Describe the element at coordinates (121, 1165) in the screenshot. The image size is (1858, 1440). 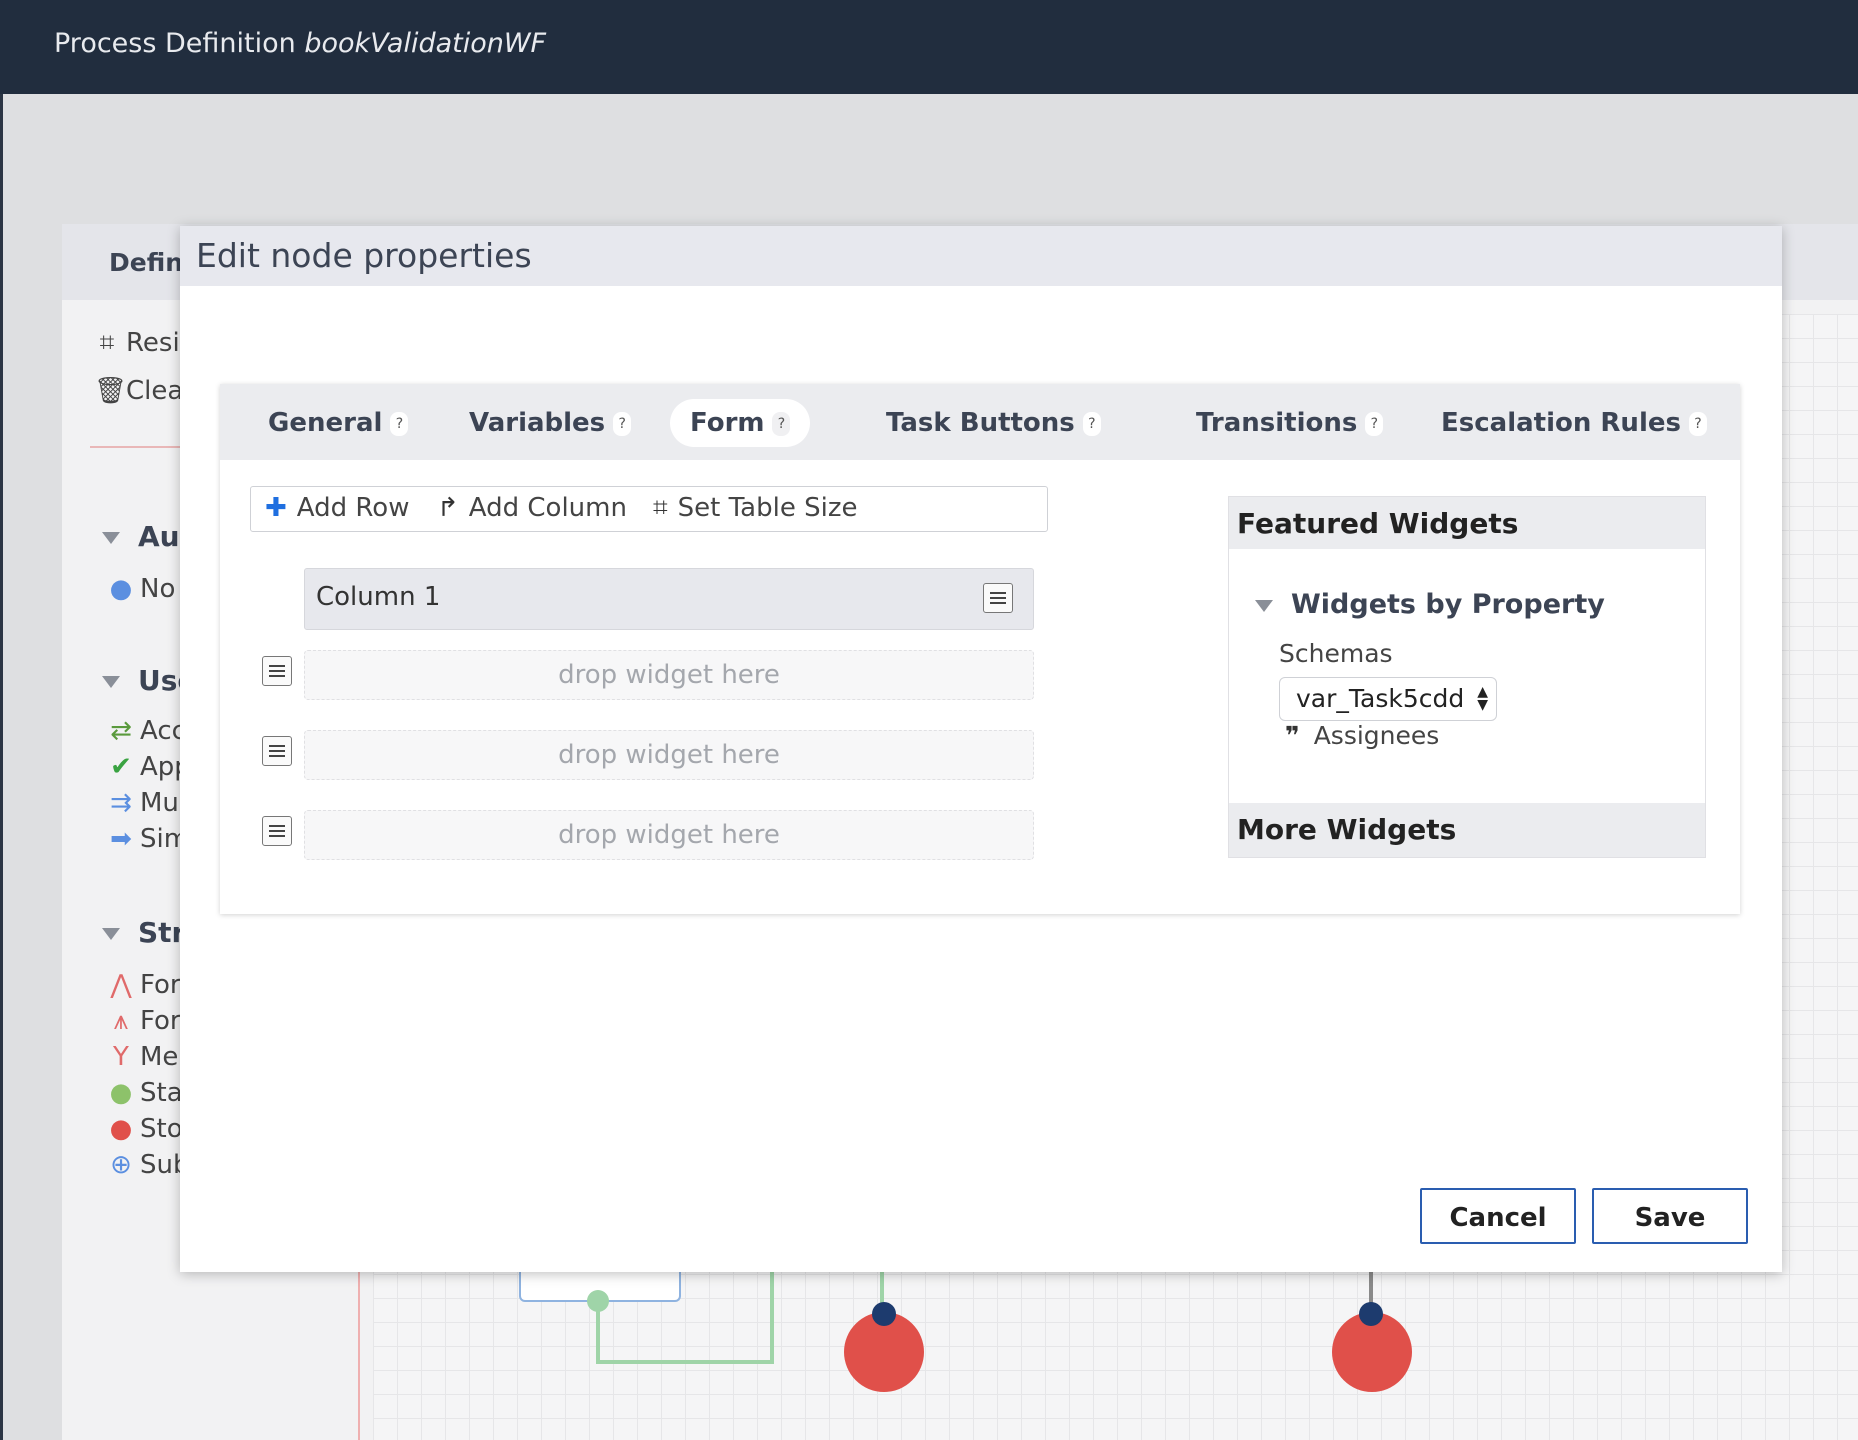
I see `subprocess-icon: ⊕` at that location.